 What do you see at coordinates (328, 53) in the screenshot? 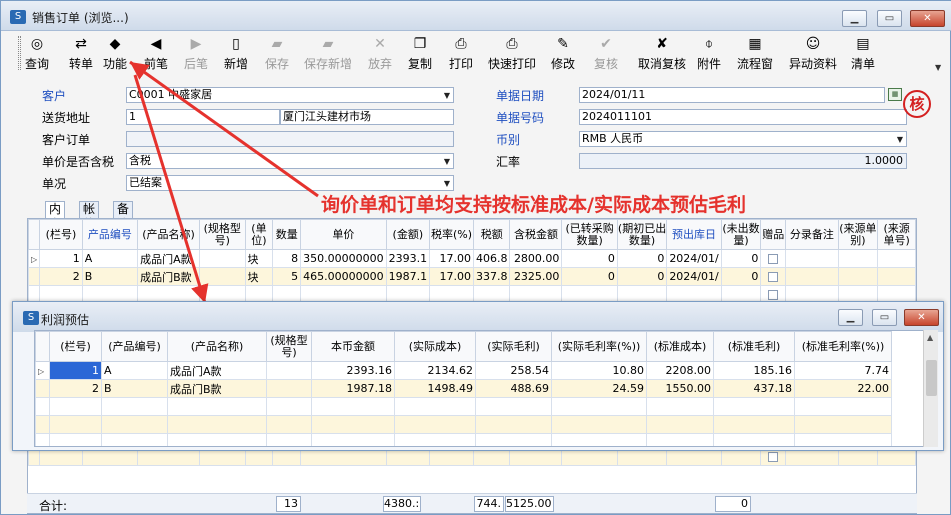
I see `toolbar-button: ▰ 保存新增` at bounding box center [328, 53].